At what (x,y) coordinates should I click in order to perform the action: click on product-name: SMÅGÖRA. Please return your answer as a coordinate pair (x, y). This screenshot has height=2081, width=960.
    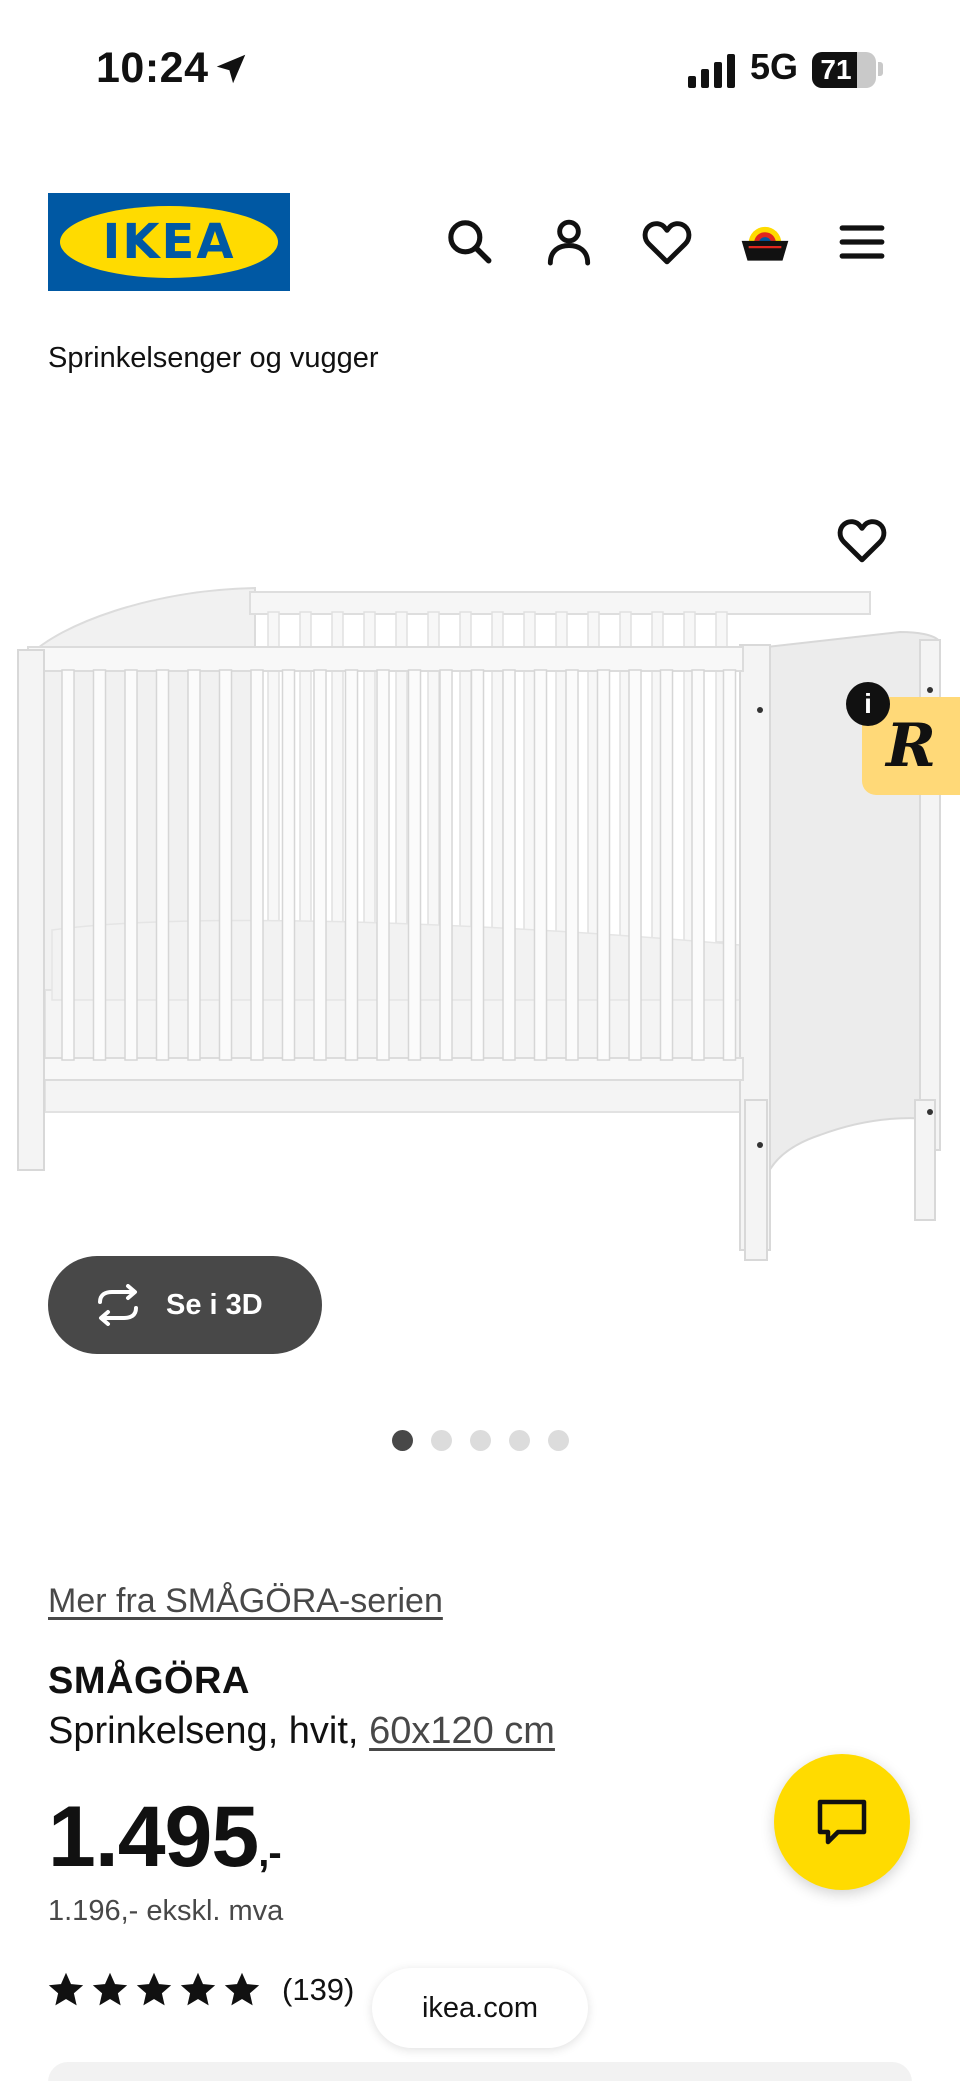
    Looking at the image, I should click on (149, 1681).